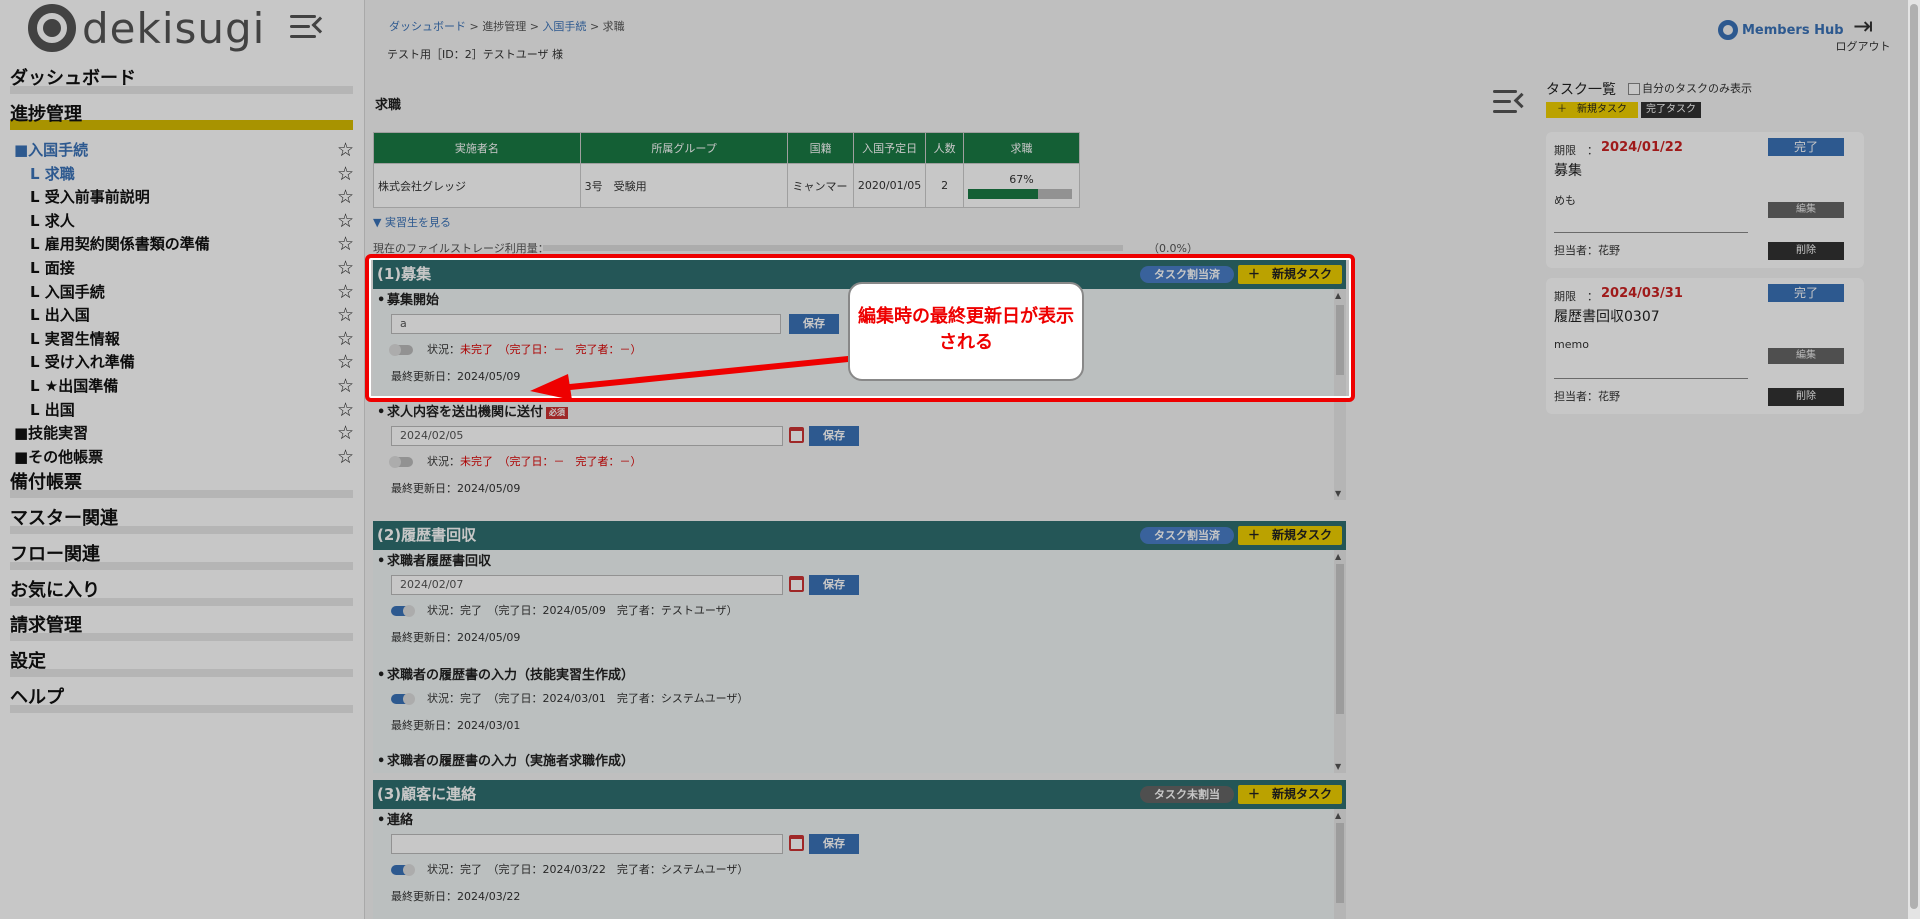 This screenshot has height=919, width=1920. I want to click on task-memo: memo, so click(1571, 344).